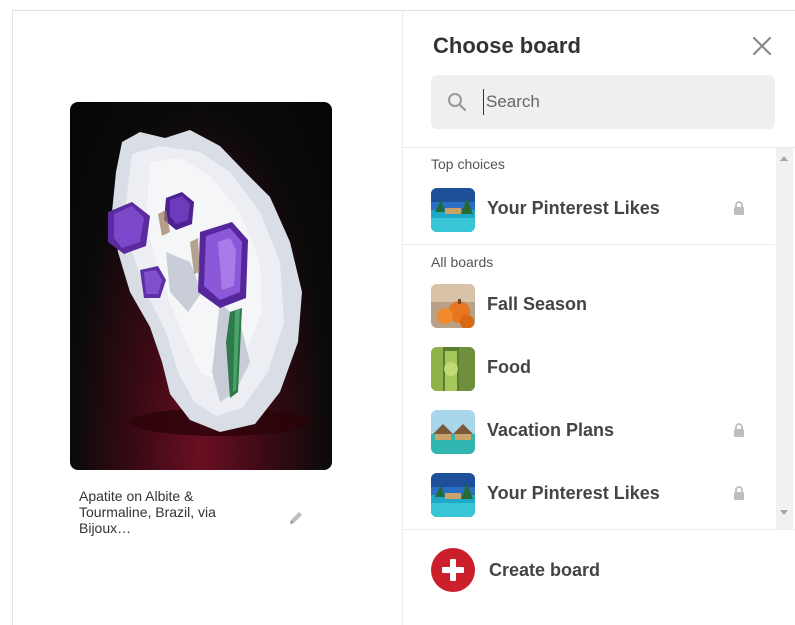  Describe the element at coordinates (457, 102) in the screenshot. I see `search-icon` at that location.